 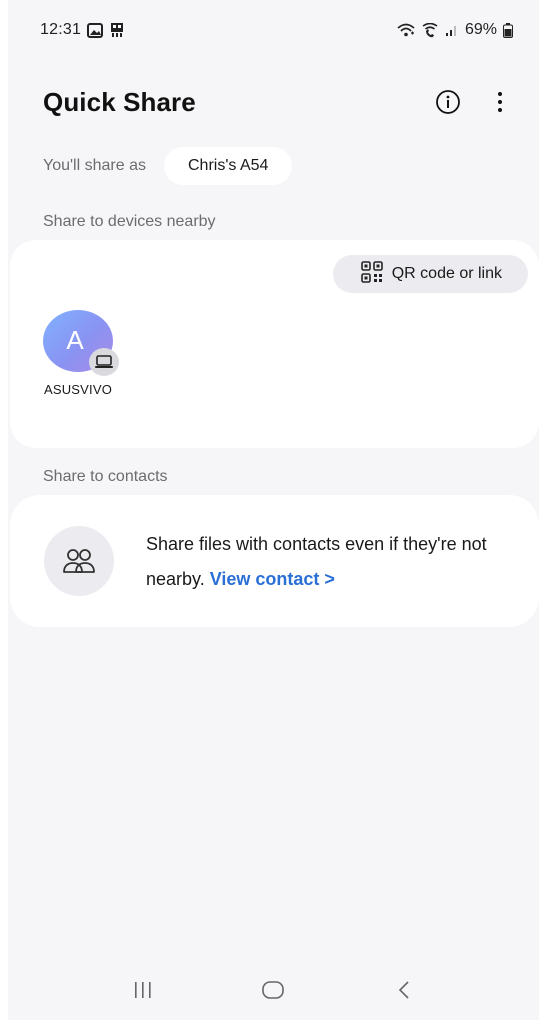 I want to click on nearby-section-label: Share to devices nearby, so click(x=129, y=221).